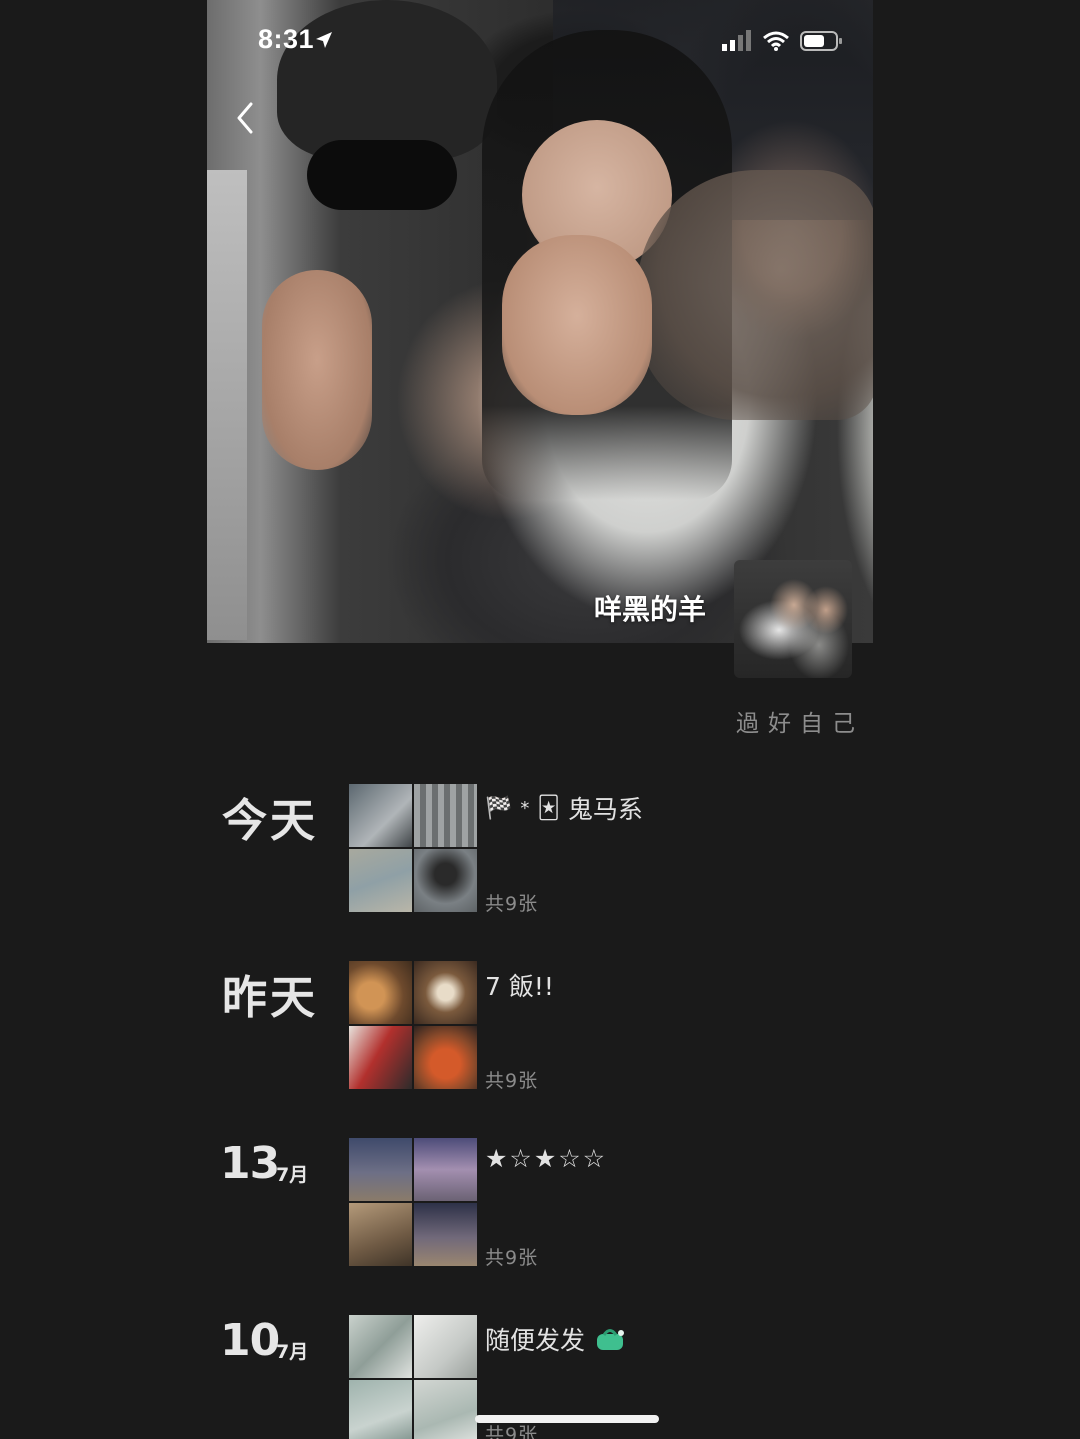 Image resolution: width=1080 pixels, height=1439 pixels. Describe the element at coordinates (270, 997) in the screenshot. I see `post-date-label: 昨天` at that location.